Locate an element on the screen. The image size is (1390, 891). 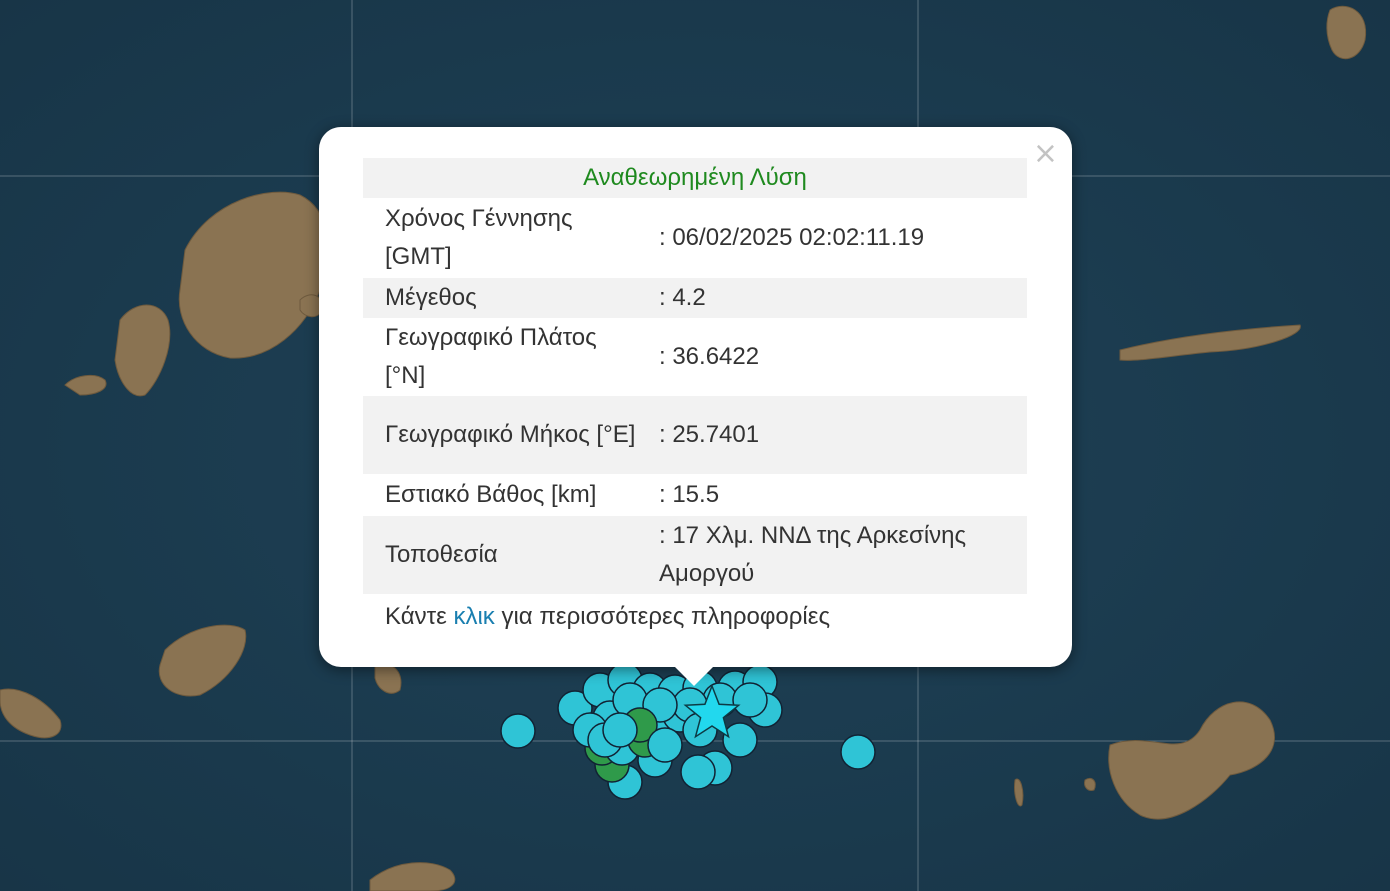
table-row: Μέγεθος : 4.2 is located at coordinates (695, 298).